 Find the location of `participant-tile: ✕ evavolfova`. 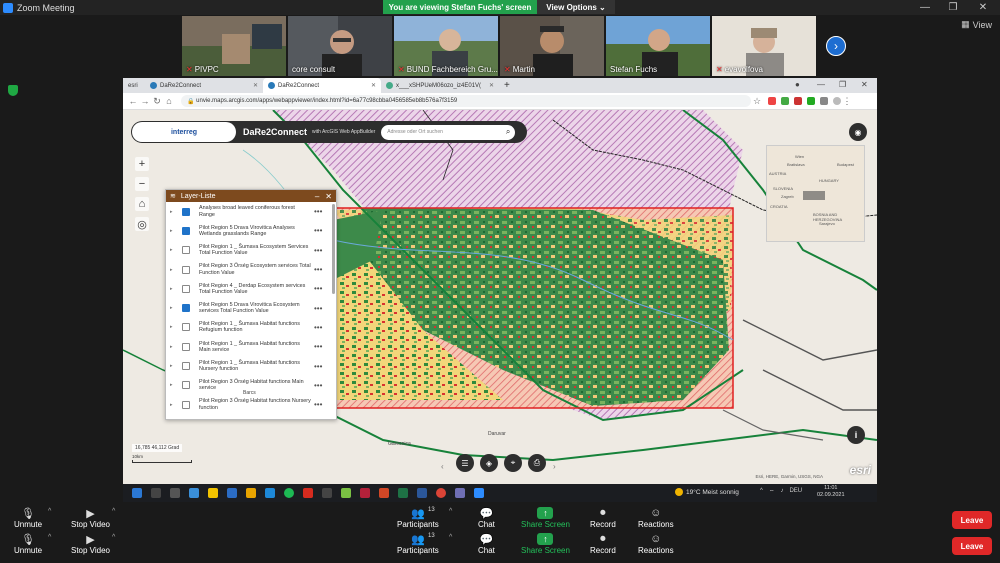

participant-tile: ✕ evavolfova is located at coordinates (764, 46).